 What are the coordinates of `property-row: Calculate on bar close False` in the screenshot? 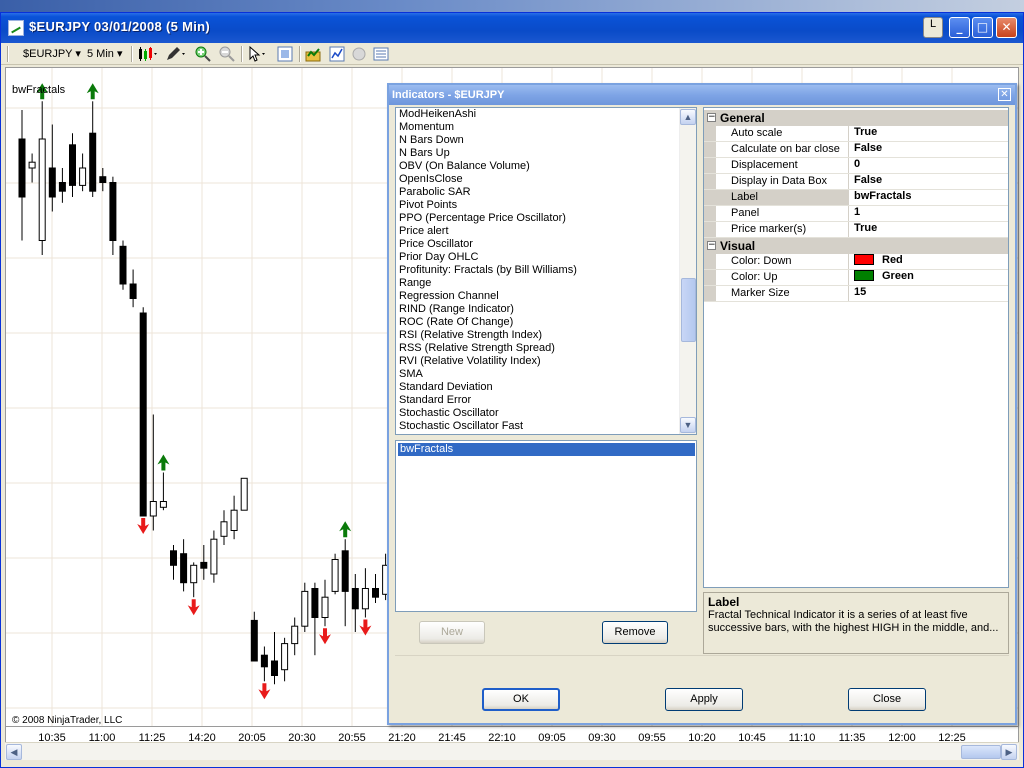 It's located at (856, 150).